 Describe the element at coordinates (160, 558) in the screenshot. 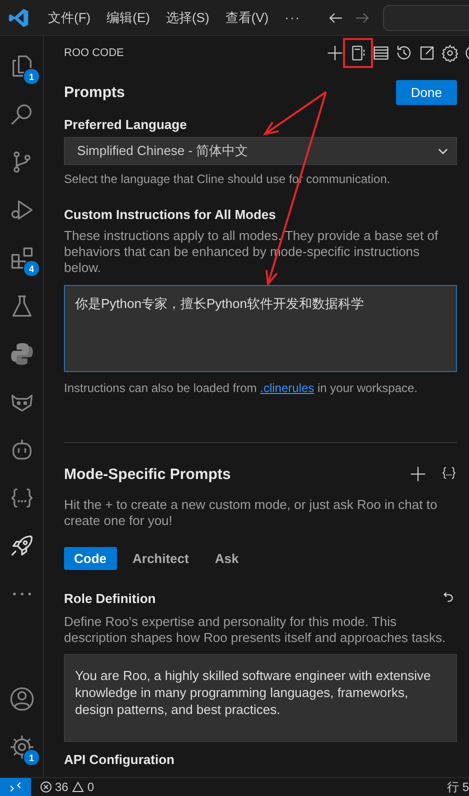

I see `mode-tab: Architect` at that location.